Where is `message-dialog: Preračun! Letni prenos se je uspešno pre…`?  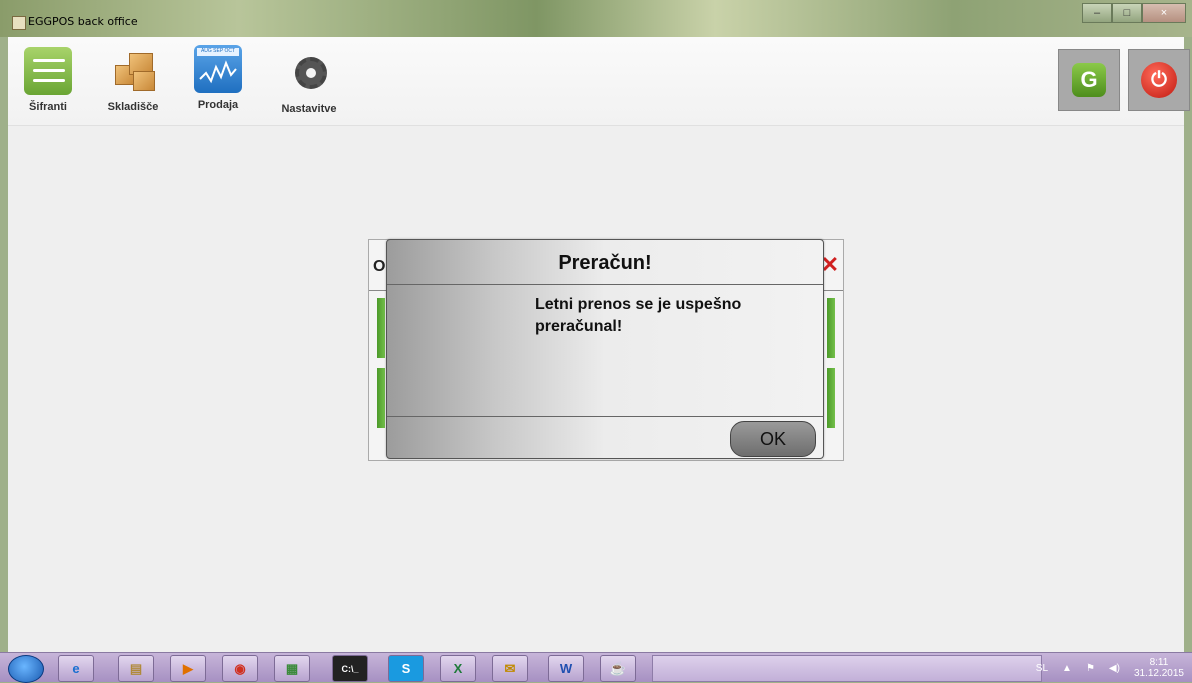
message-dialog: Preračun! Letni prenos se je uspešno pre… is located at coordinates (605, 349).